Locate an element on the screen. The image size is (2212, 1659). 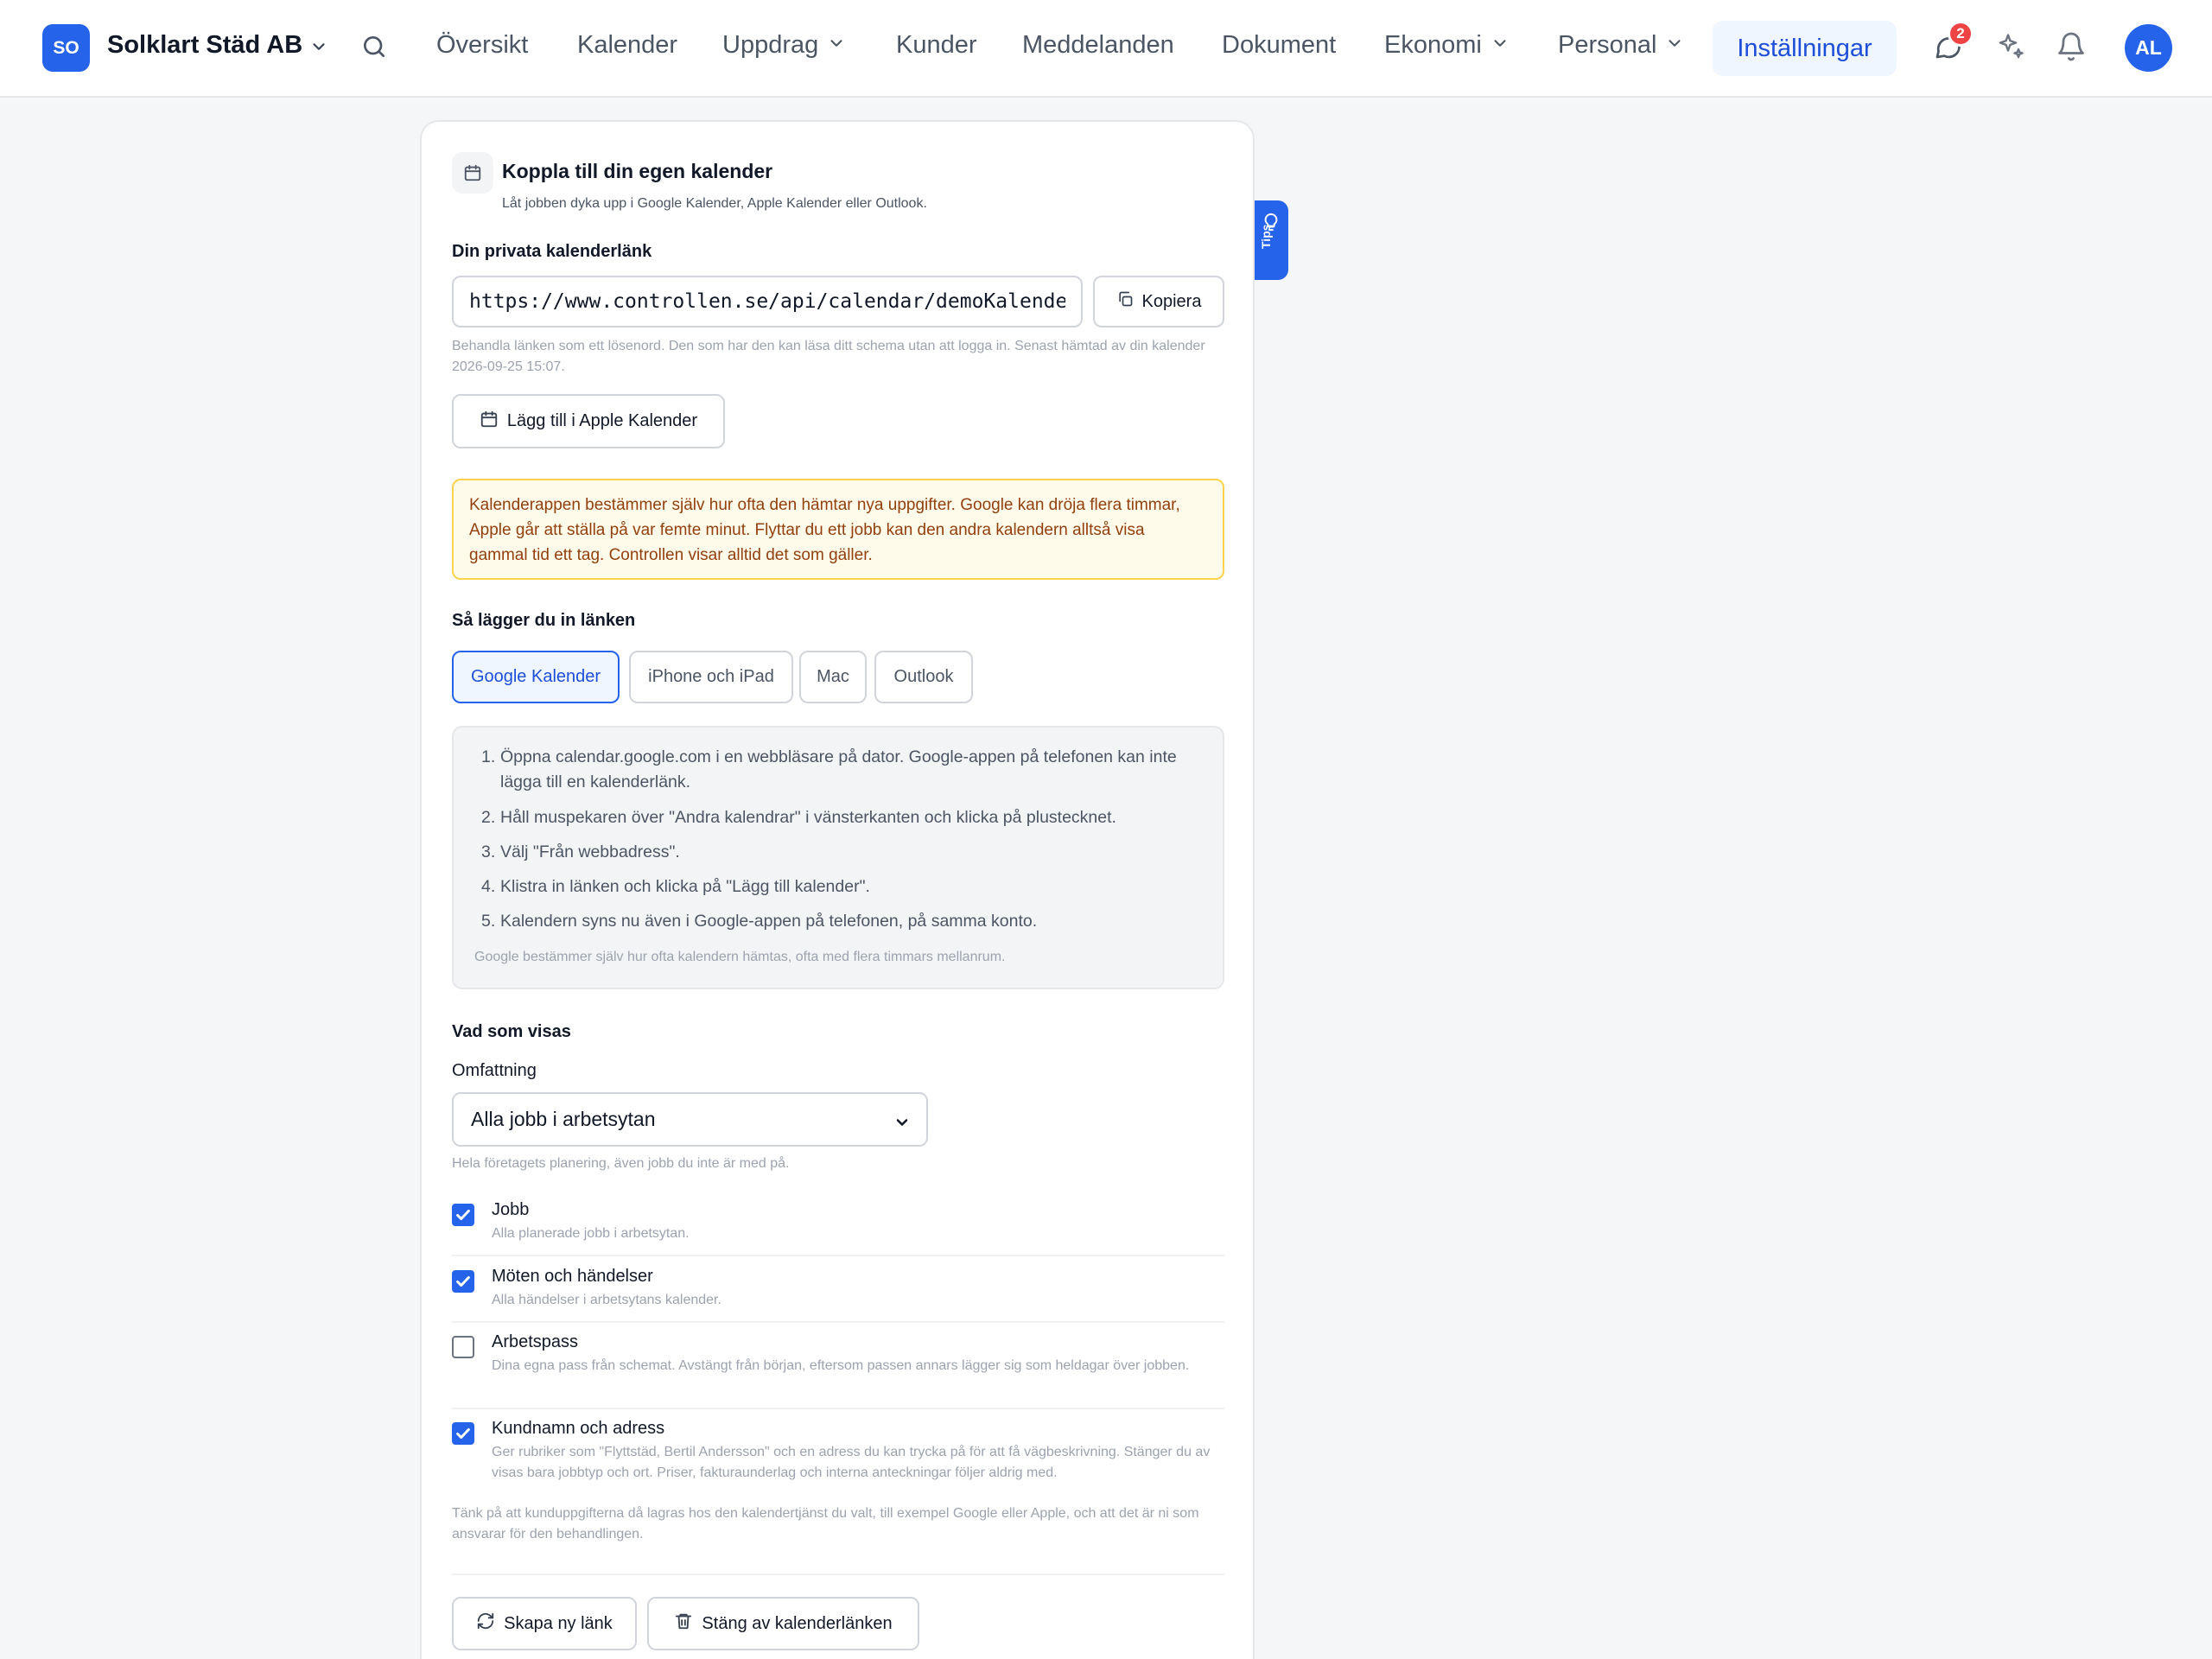
nav-label: Översikt is located at coordinates (482, 45).